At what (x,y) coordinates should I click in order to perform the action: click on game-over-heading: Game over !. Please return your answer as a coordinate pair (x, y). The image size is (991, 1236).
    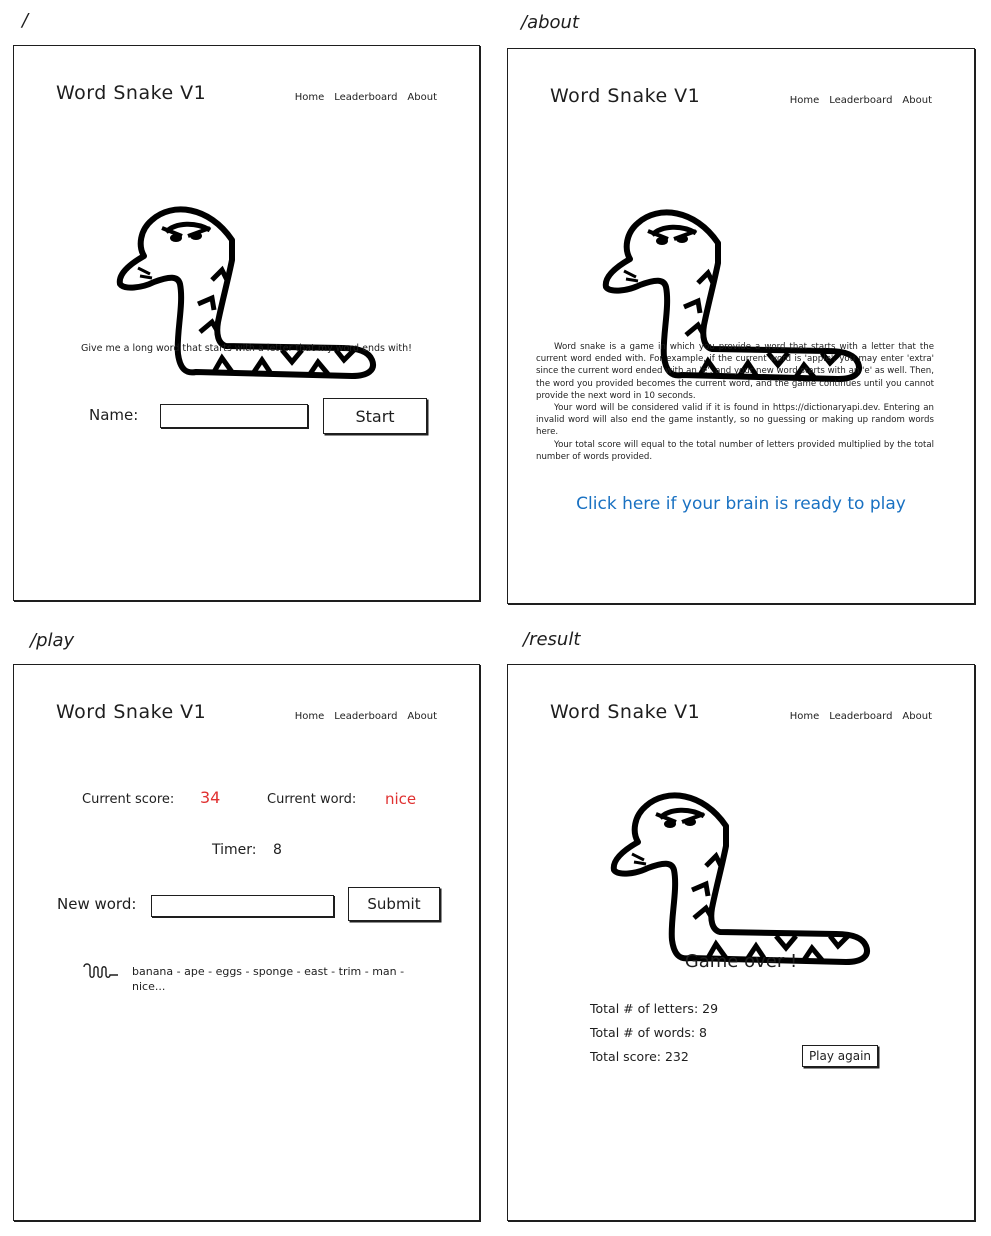
    Looking at the image, I should click on (741, 961).